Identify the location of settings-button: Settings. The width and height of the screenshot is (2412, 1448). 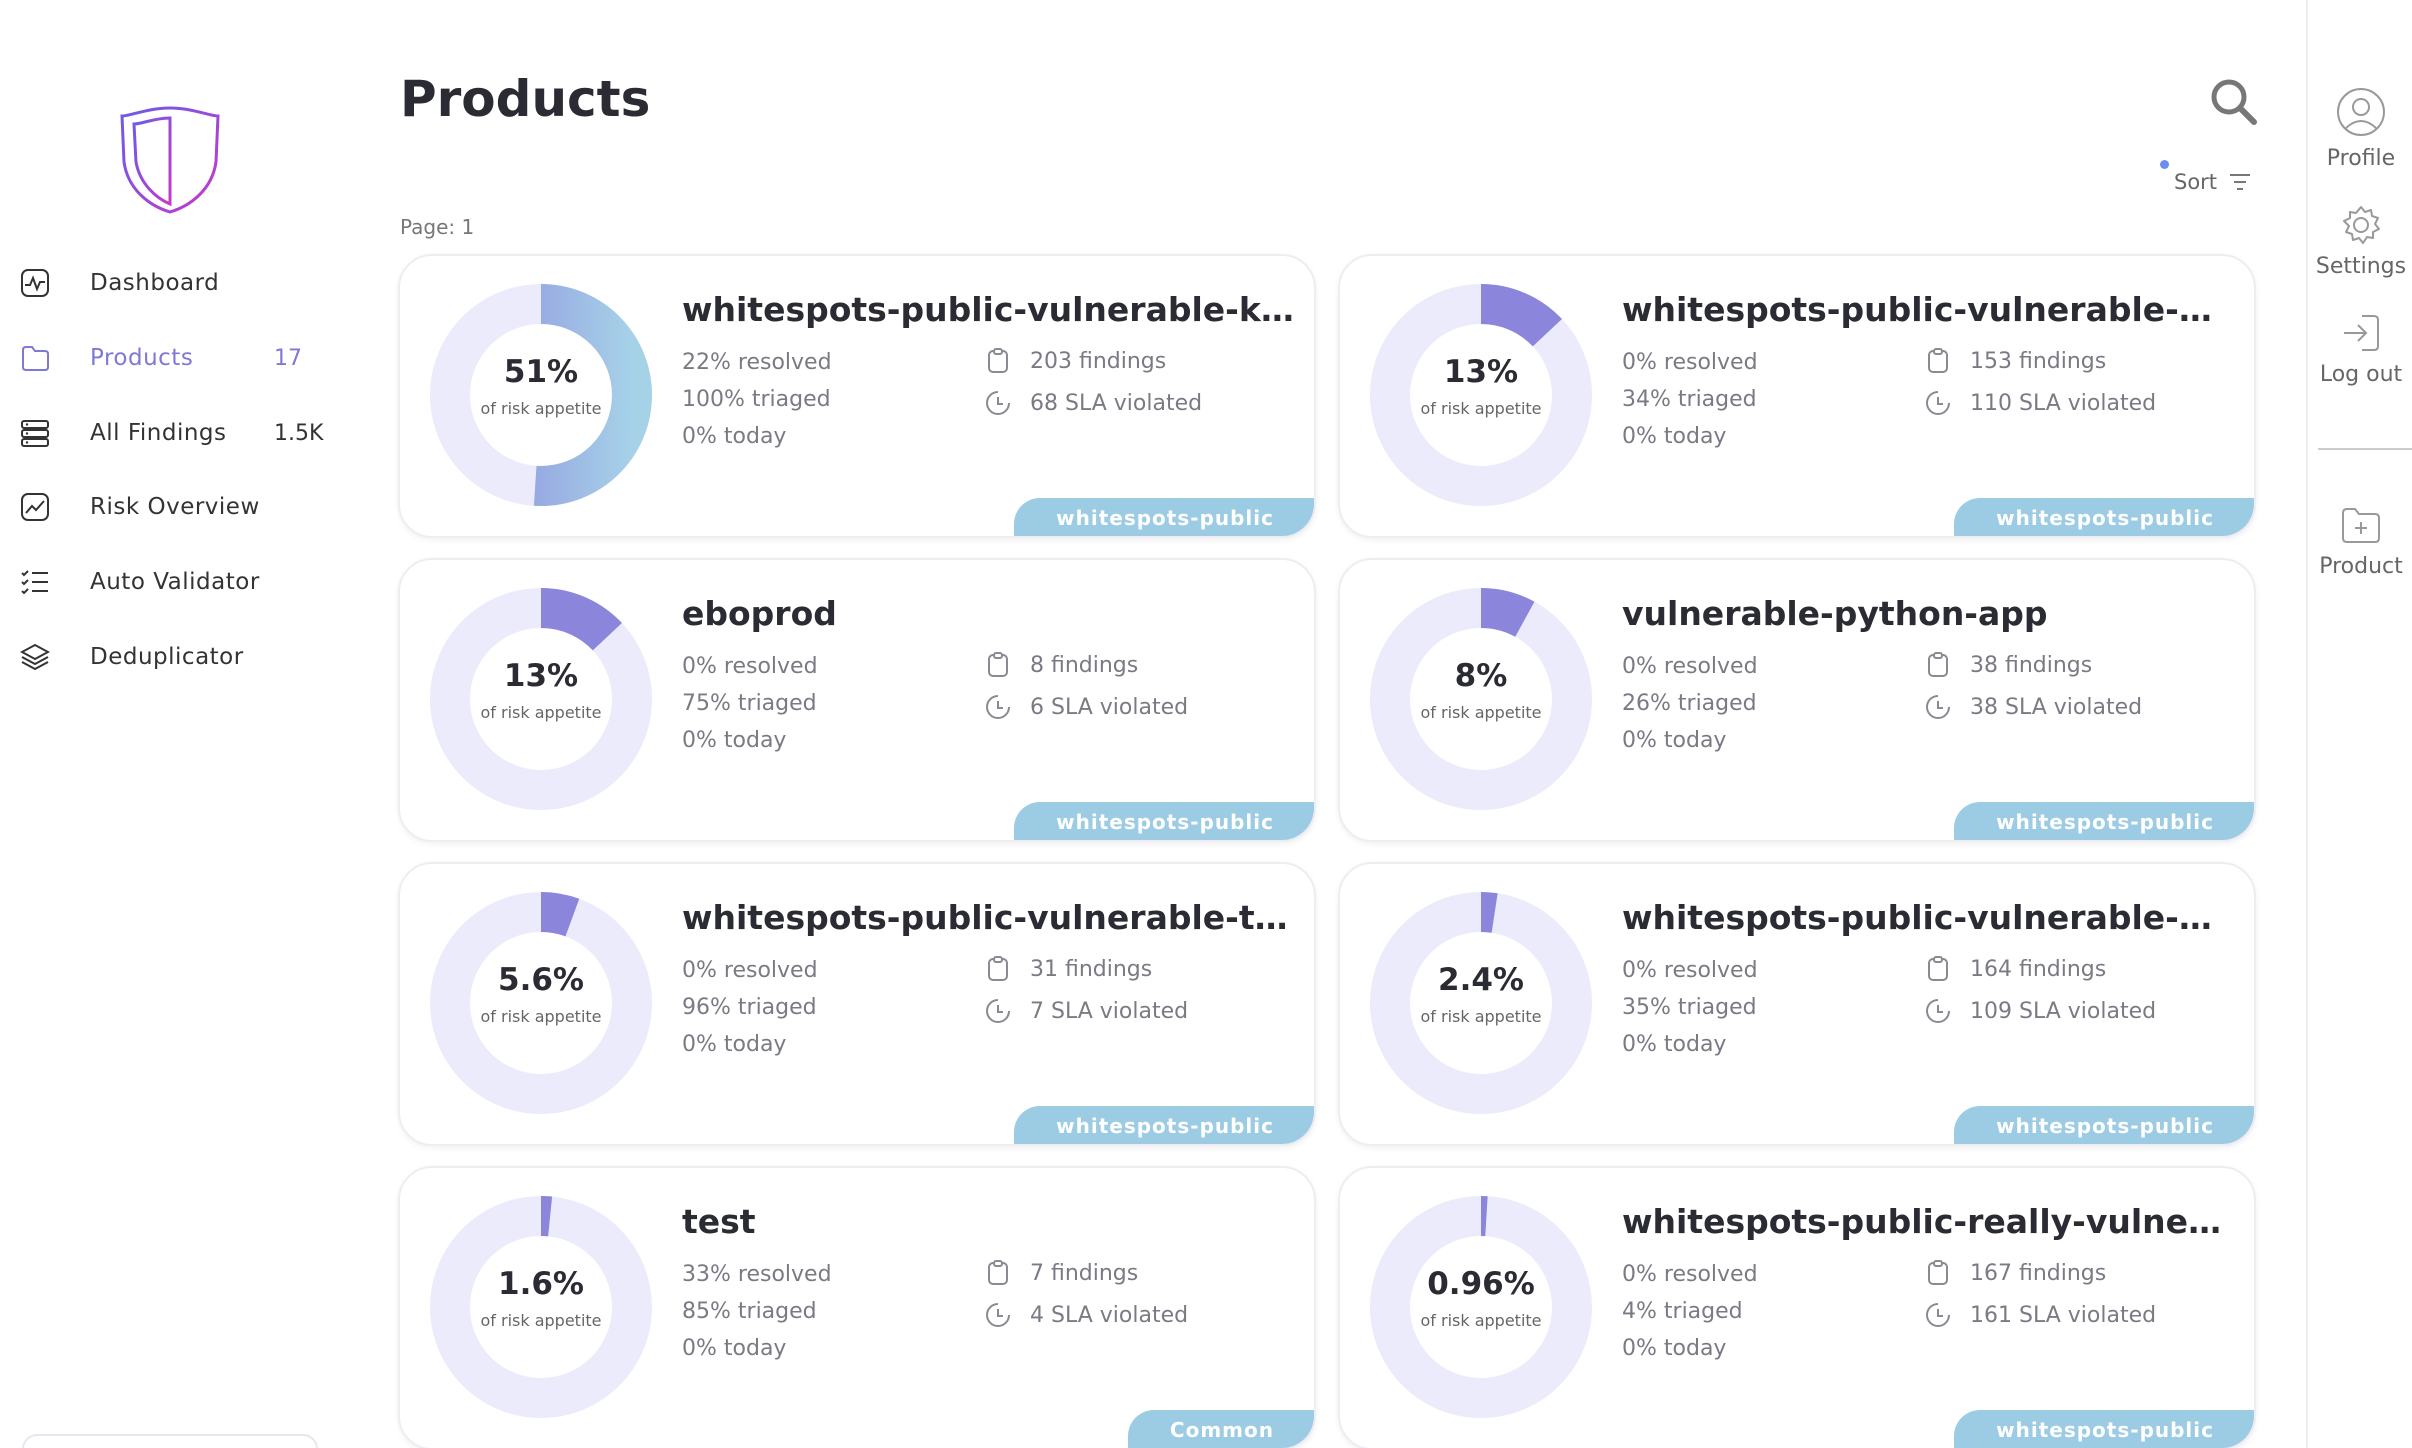
(2360, 241).